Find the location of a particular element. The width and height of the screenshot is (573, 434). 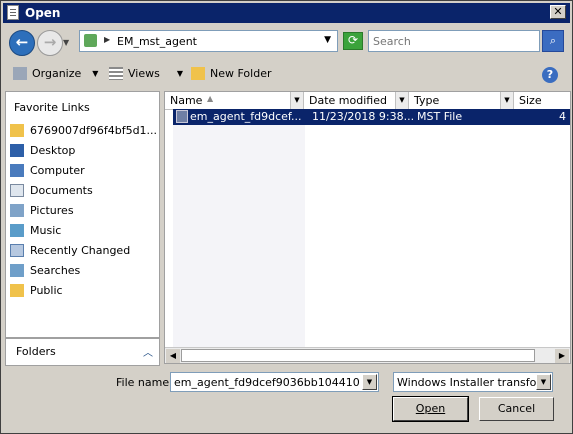

folders-label: Folders is located at coordinates (36, 351).